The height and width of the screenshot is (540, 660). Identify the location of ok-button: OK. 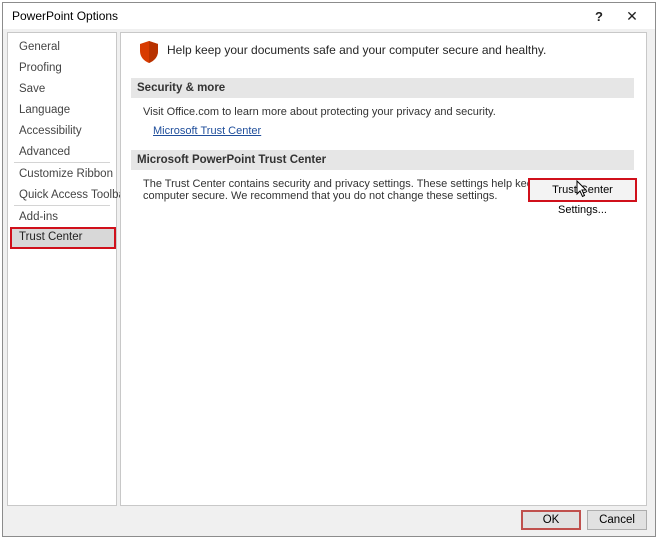
(551, 520).